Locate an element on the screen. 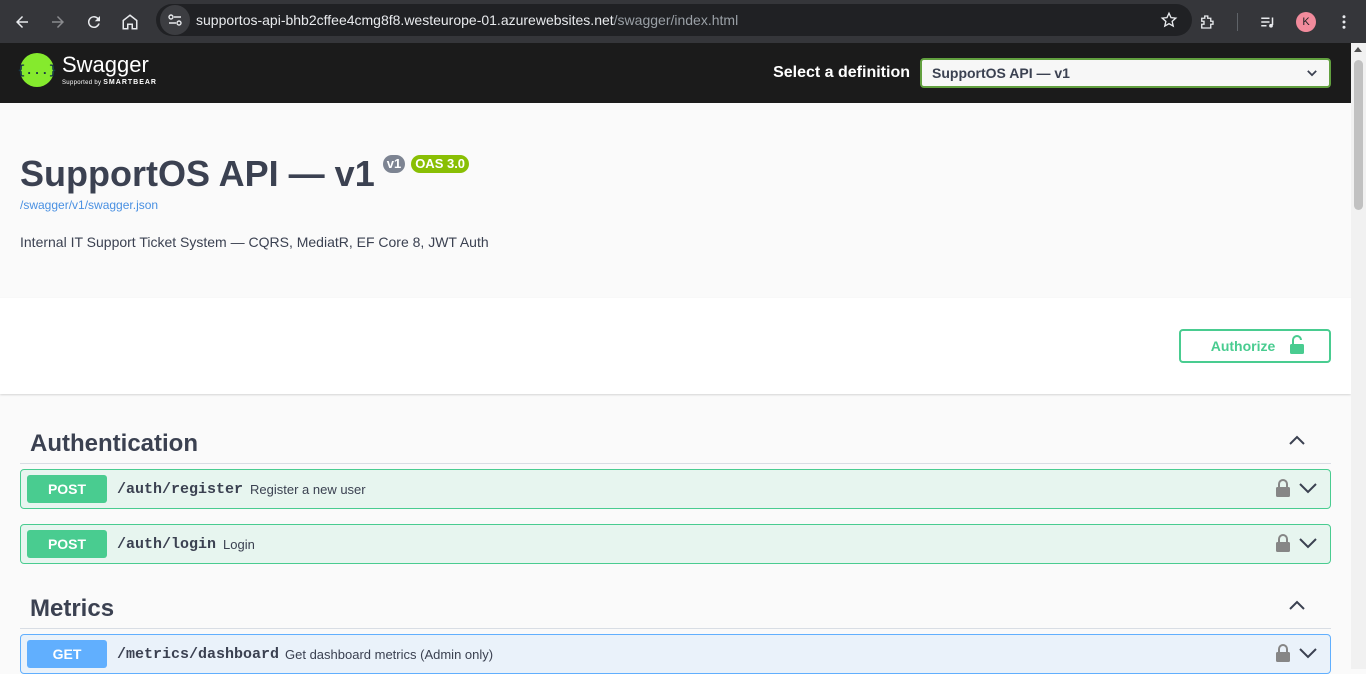 The image size is (1366, 674). operation-summary: Register a new user is located at coordinates (308, 489).